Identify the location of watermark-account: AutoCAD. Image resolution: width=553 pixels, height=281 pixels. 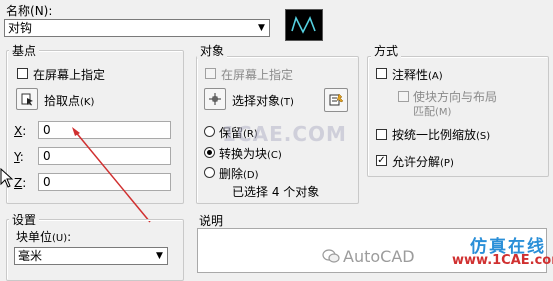
(379, 256).